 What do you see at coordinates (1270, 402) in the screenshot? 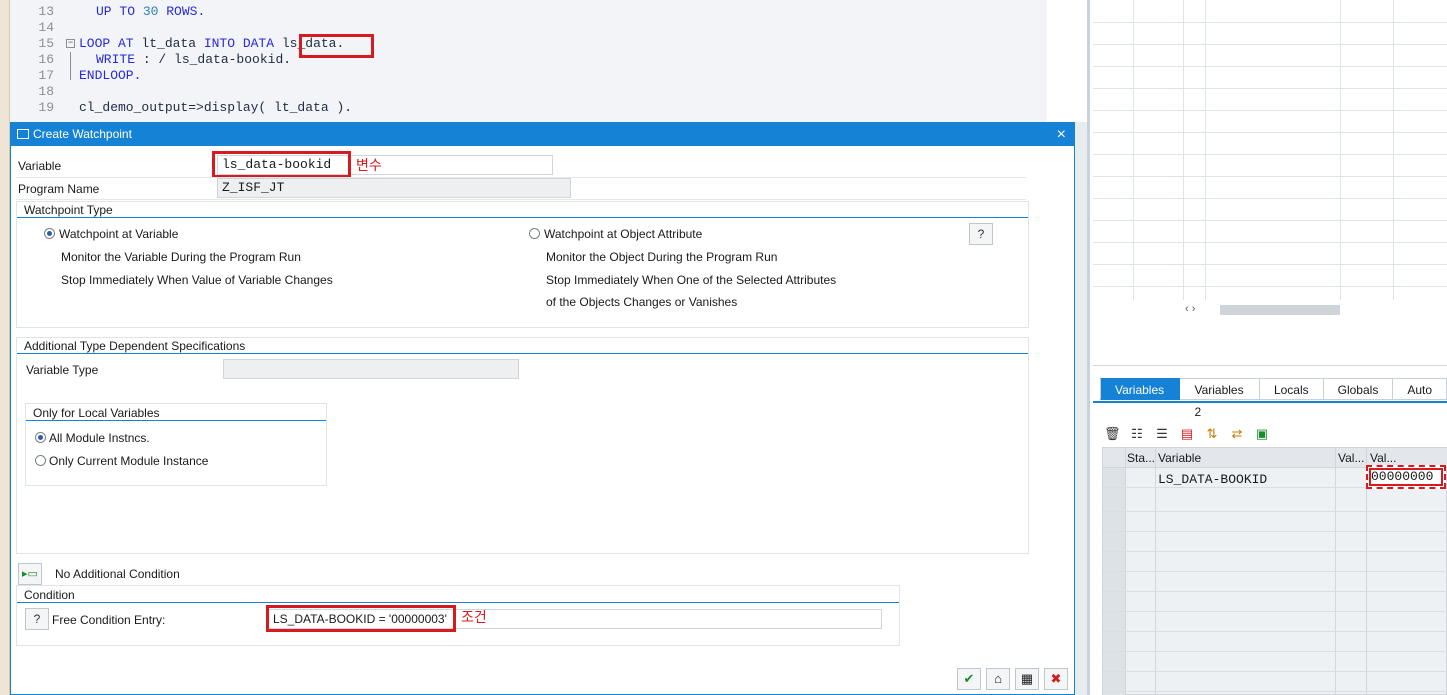
I see `tab-underline` at bounding box center [1270, 402].